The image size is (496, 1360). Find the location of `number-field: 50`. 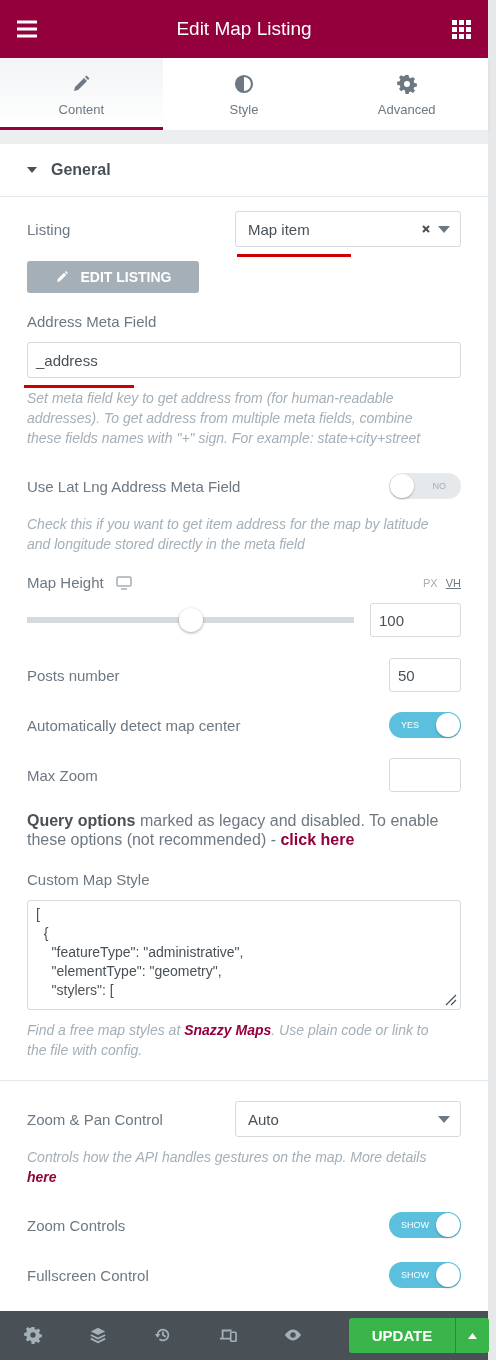

number-field: 50 is located at coordinates (425, 675).